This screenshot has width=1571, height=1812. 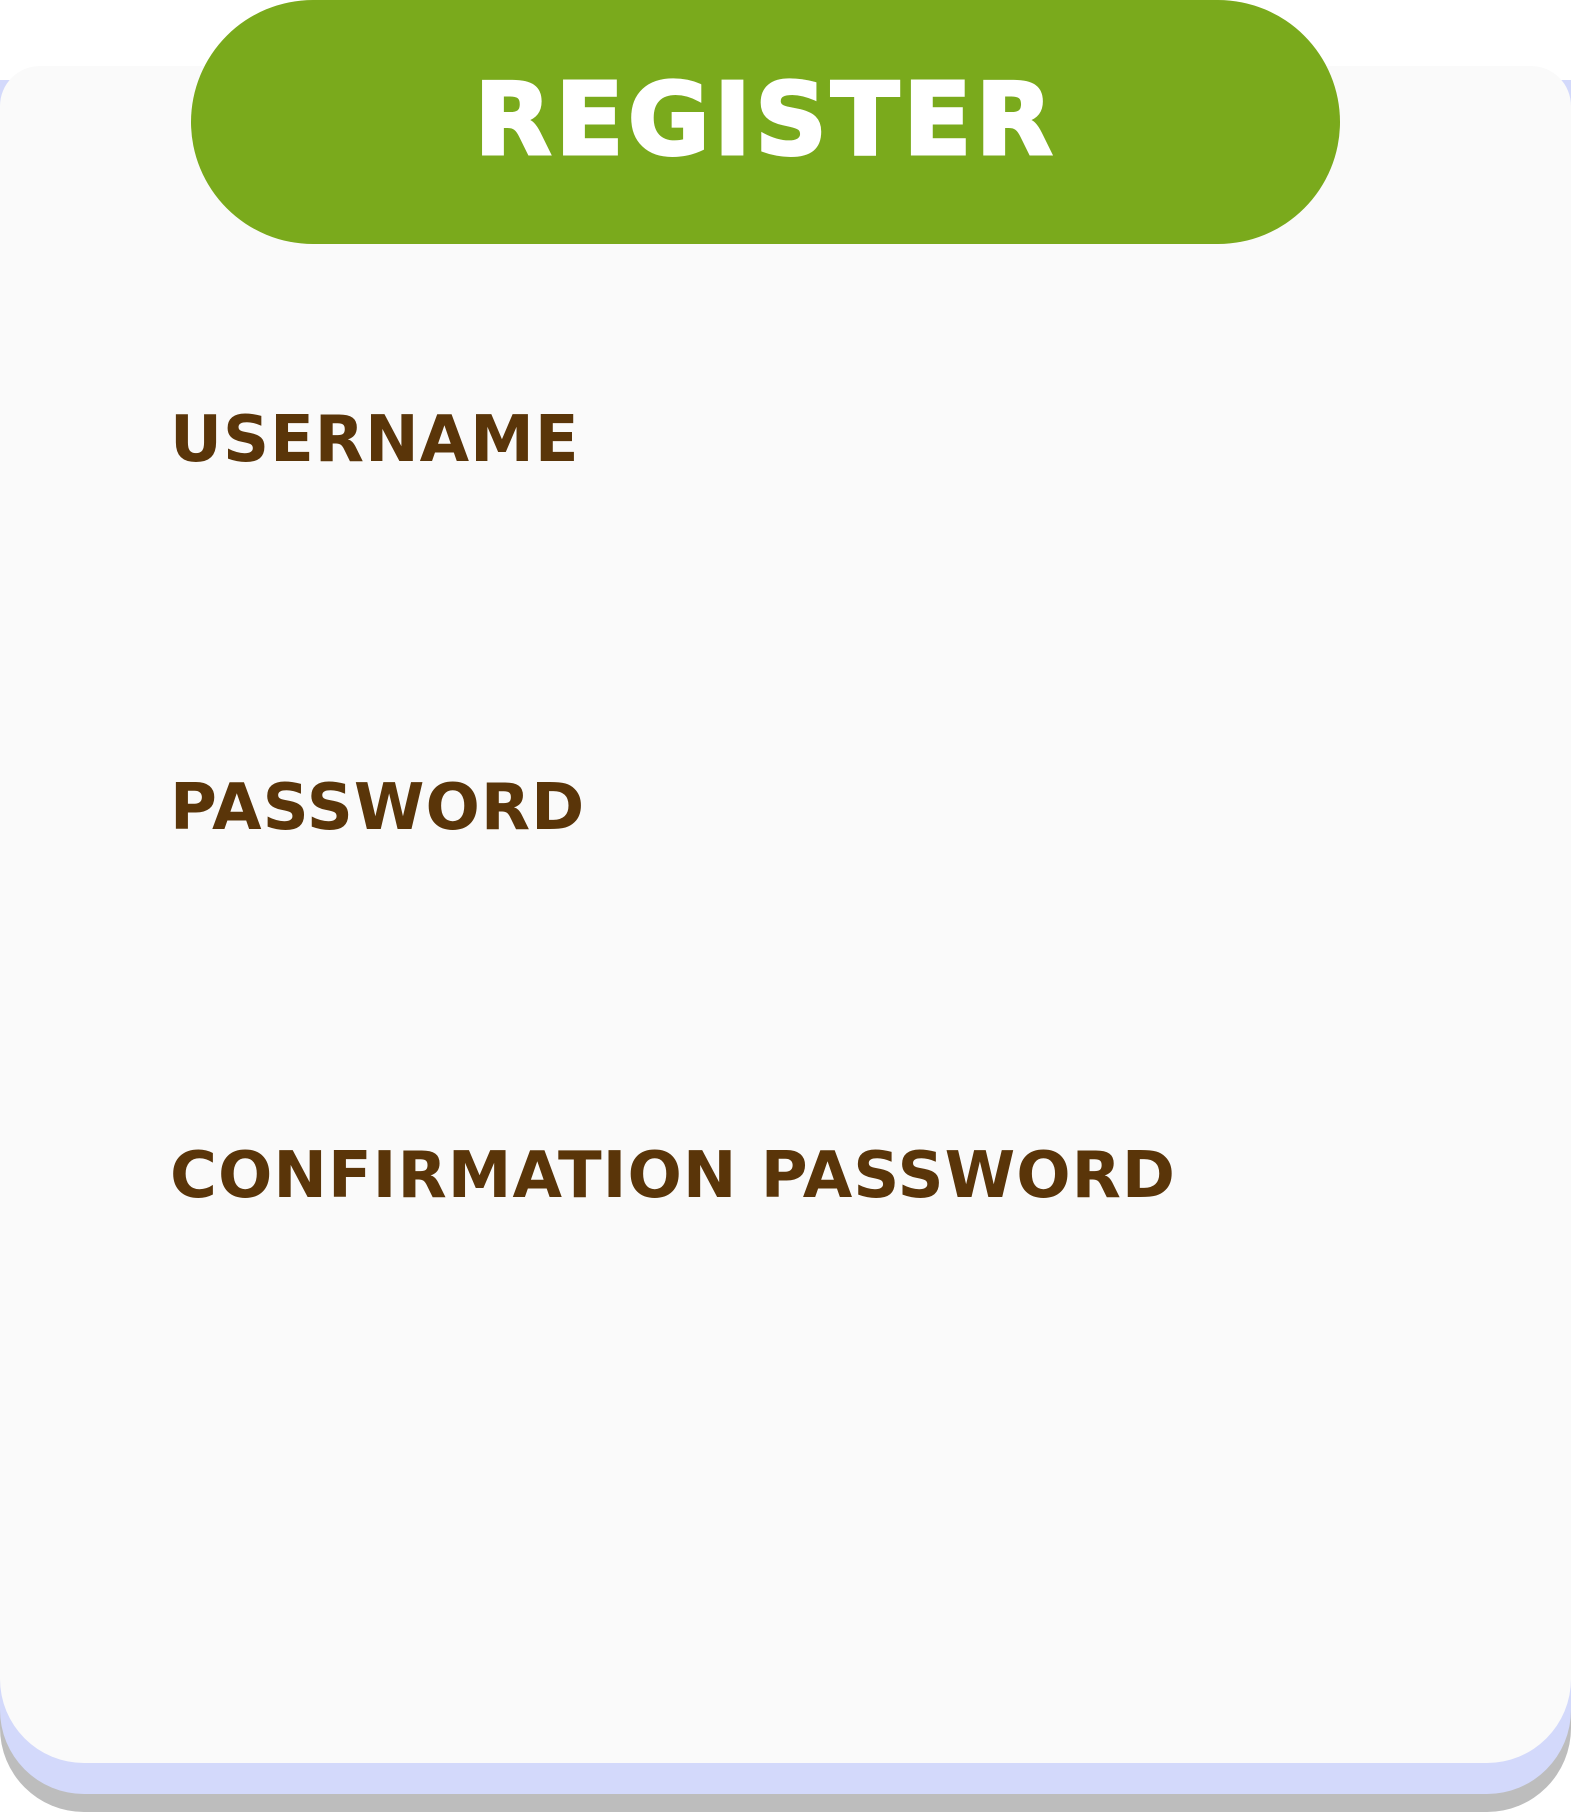 What do you see at coordinates (787, 1297) in the screenshot?
I see `confirmation-password-input` at bounding box center [787, 1297].